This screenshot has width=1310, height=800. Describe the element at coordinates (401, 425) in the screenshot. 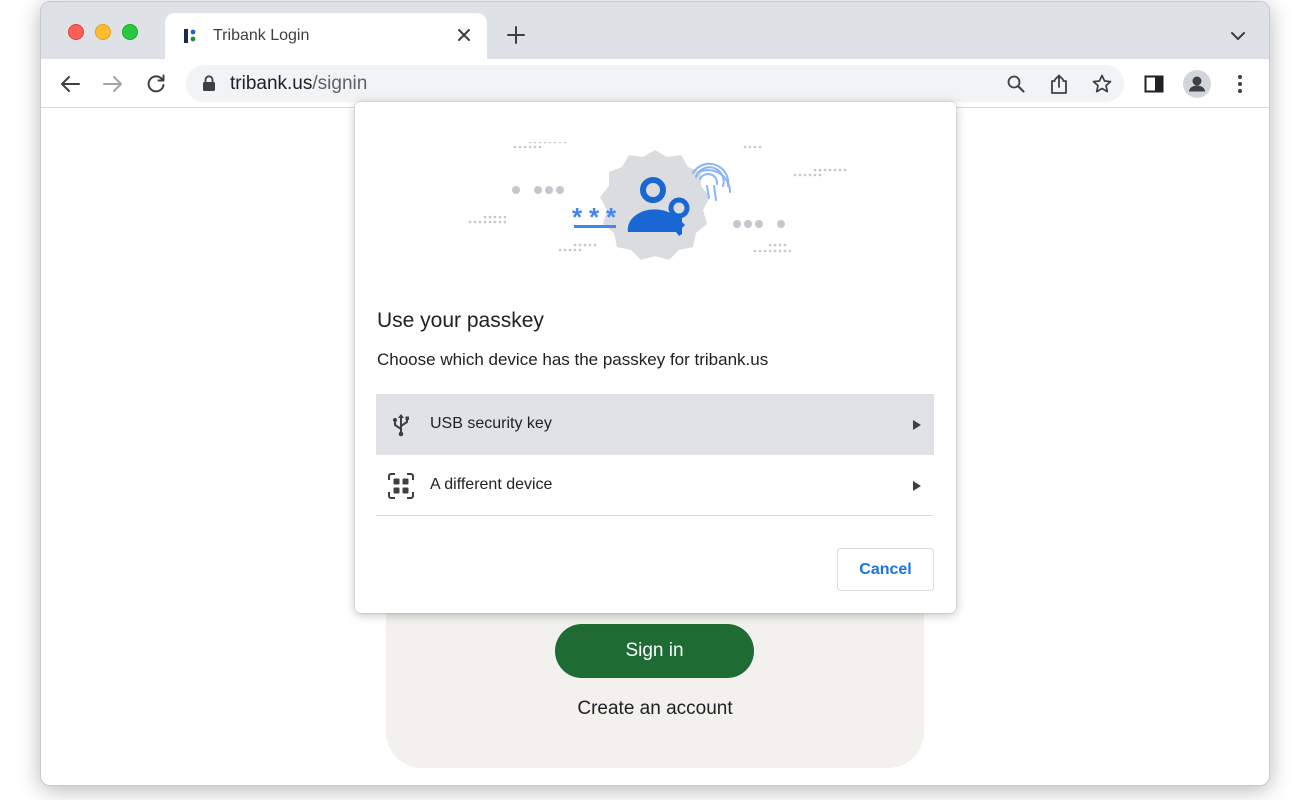

I see `usb-icon` at that location.